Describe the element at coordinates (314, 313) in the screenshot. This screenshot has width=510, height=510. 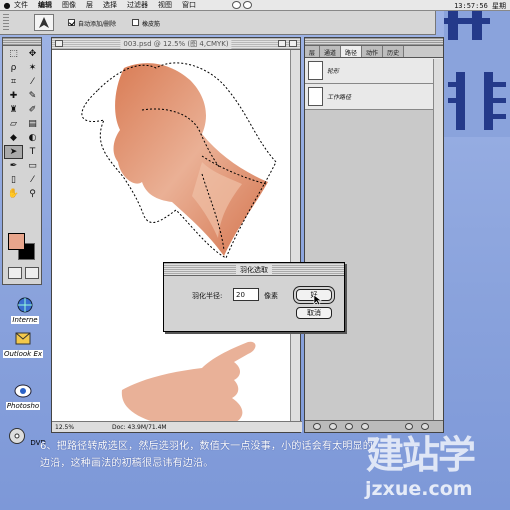
I see `cancel-button: 取消` at that location.